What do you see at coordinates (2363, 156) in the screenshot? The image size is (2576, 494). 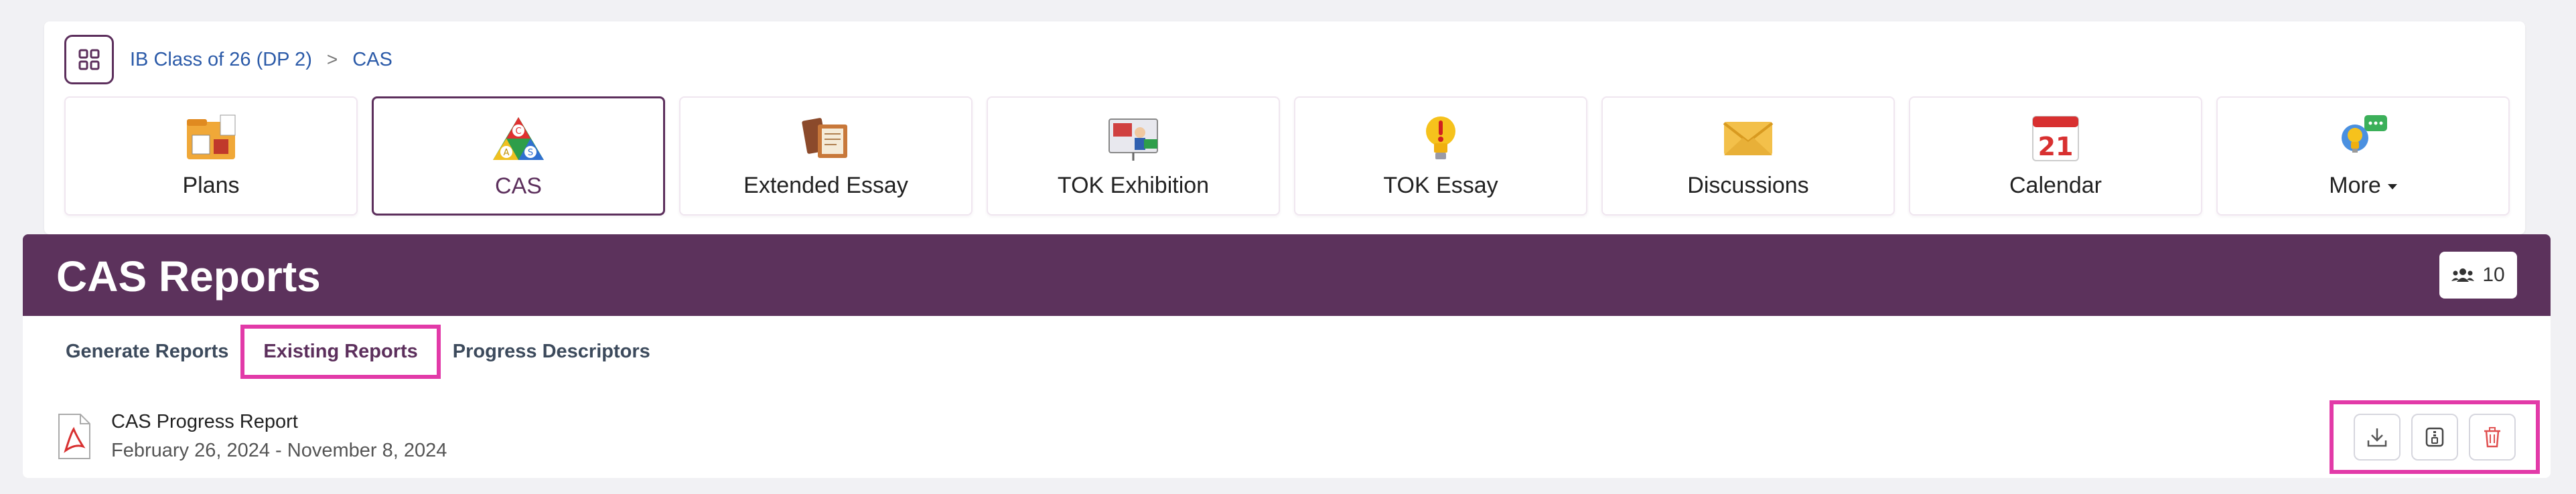 I see `tile-more: More` at bounding box center [2363, 156].